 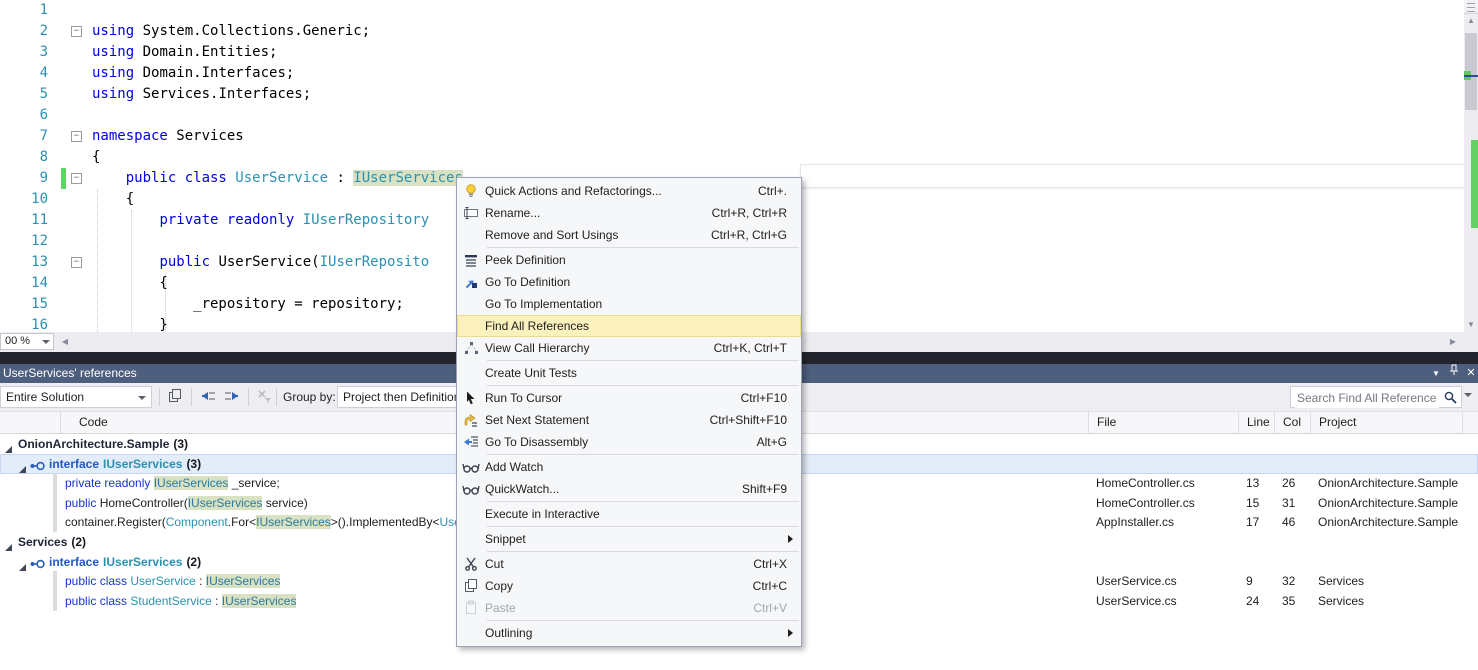 I want to click on menu-item-label: Set Next Statement, so click(x=537, y=420).